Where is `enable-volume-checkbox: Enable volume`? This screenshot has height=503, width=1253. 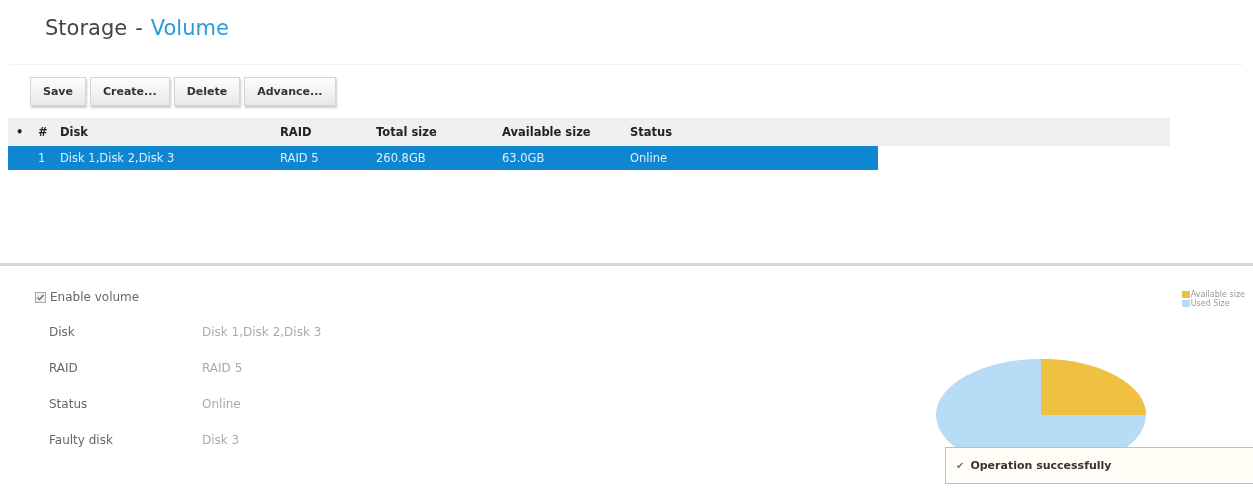
enable-volume-checkbox: Enable volume is located at coordinates (218, 297).